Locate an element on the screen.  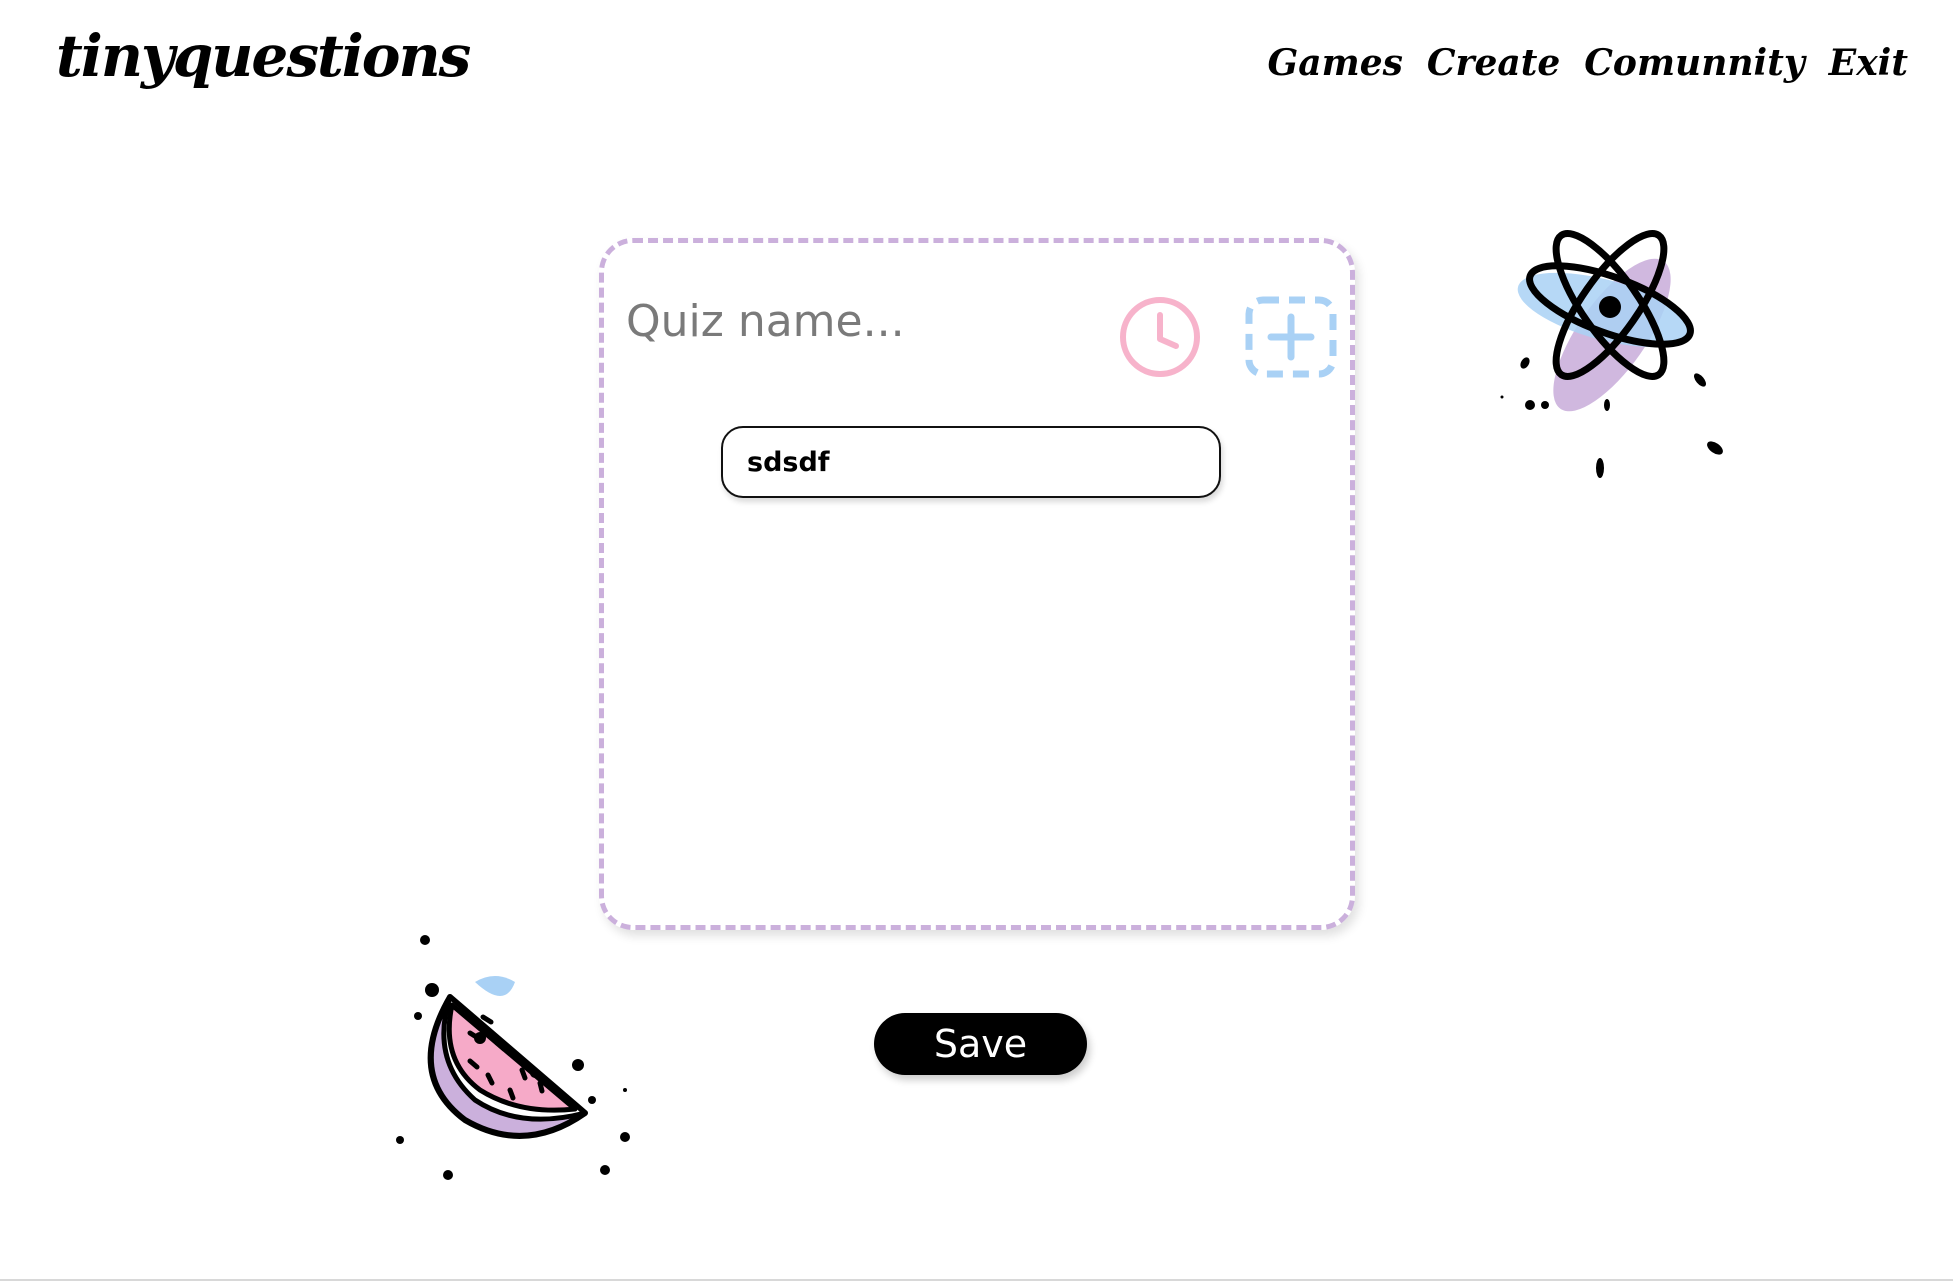
watermelon-illustration is located at coordinates (513, 1057).